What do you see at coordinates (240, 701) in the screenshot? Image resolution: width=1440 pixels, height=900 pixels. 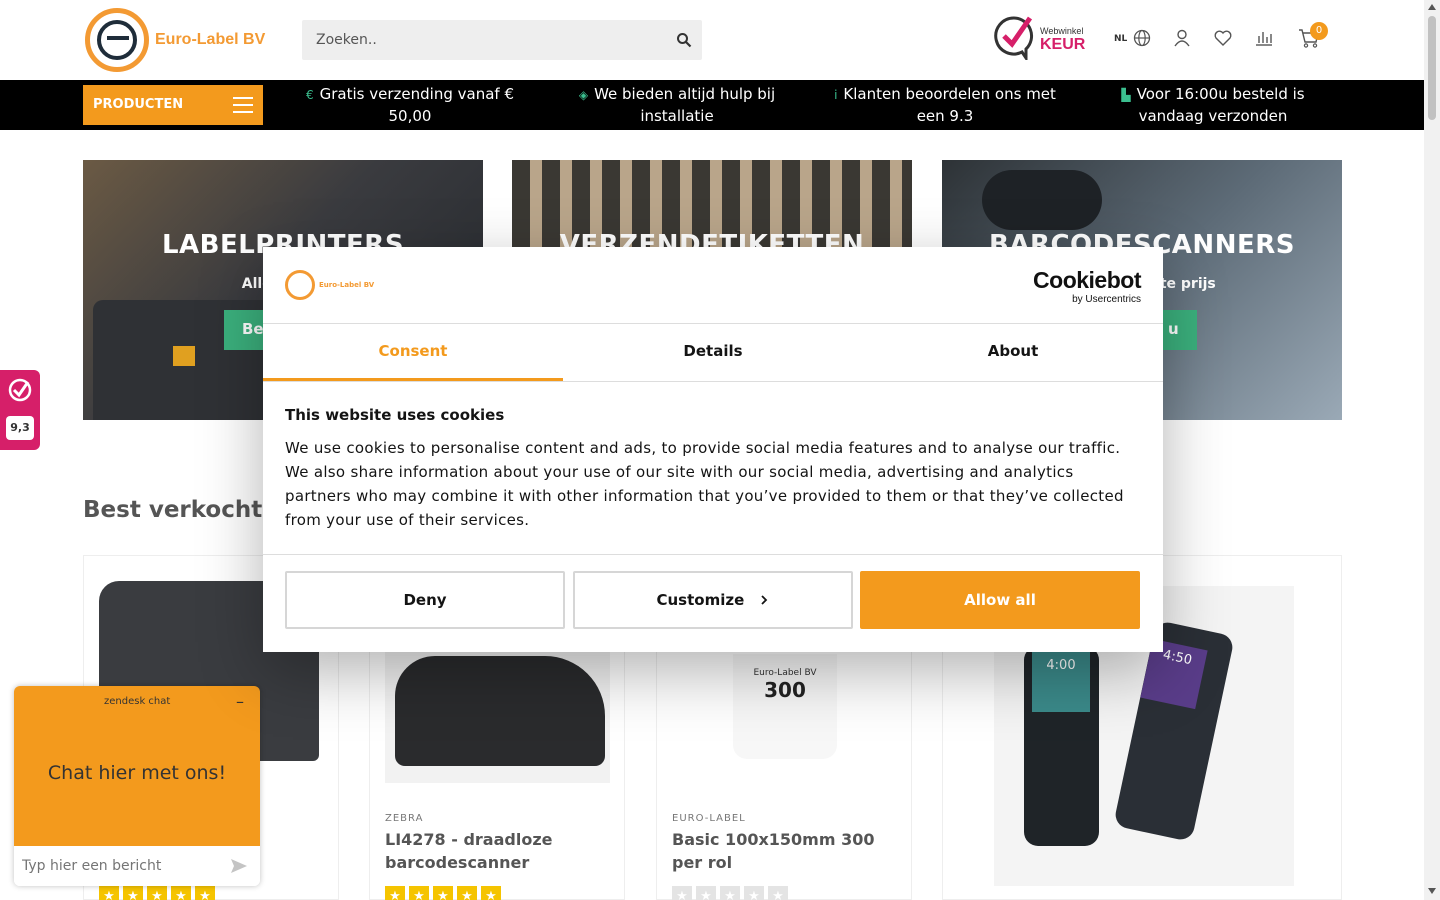 I see `minimize-icon: –` at bounding box center [240, 701].